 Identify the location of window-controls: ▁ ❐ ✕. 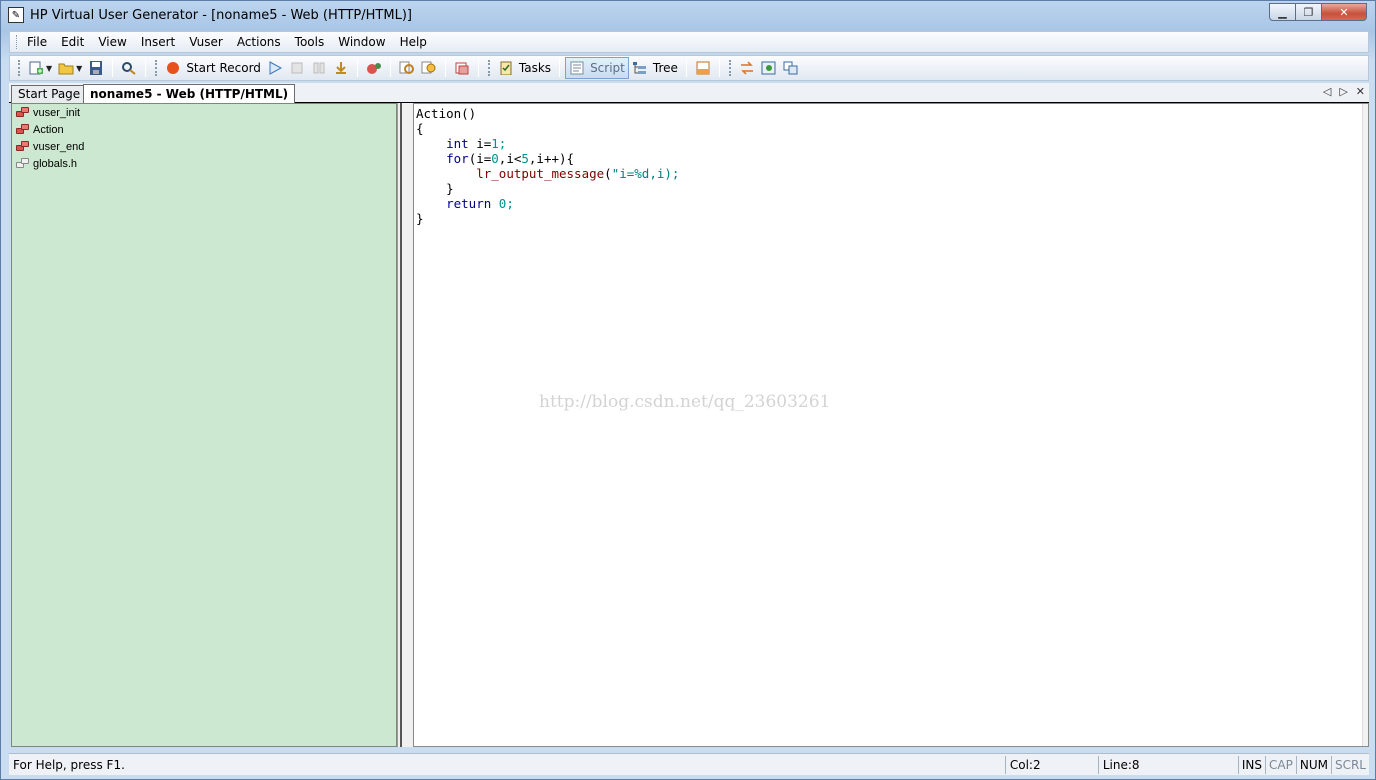
(1318, 12).